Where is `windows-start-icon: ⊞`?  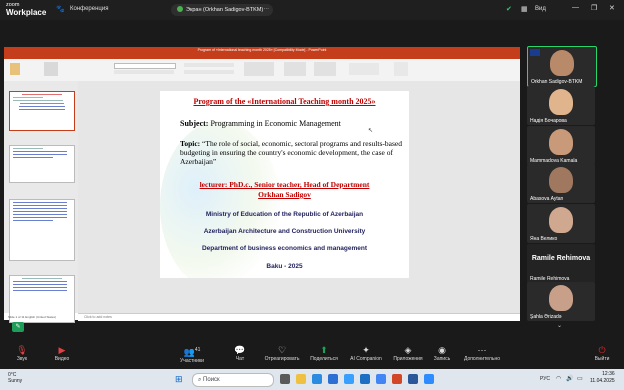
windows-start-icon: ⊞ is located at coordinates (179, 379).